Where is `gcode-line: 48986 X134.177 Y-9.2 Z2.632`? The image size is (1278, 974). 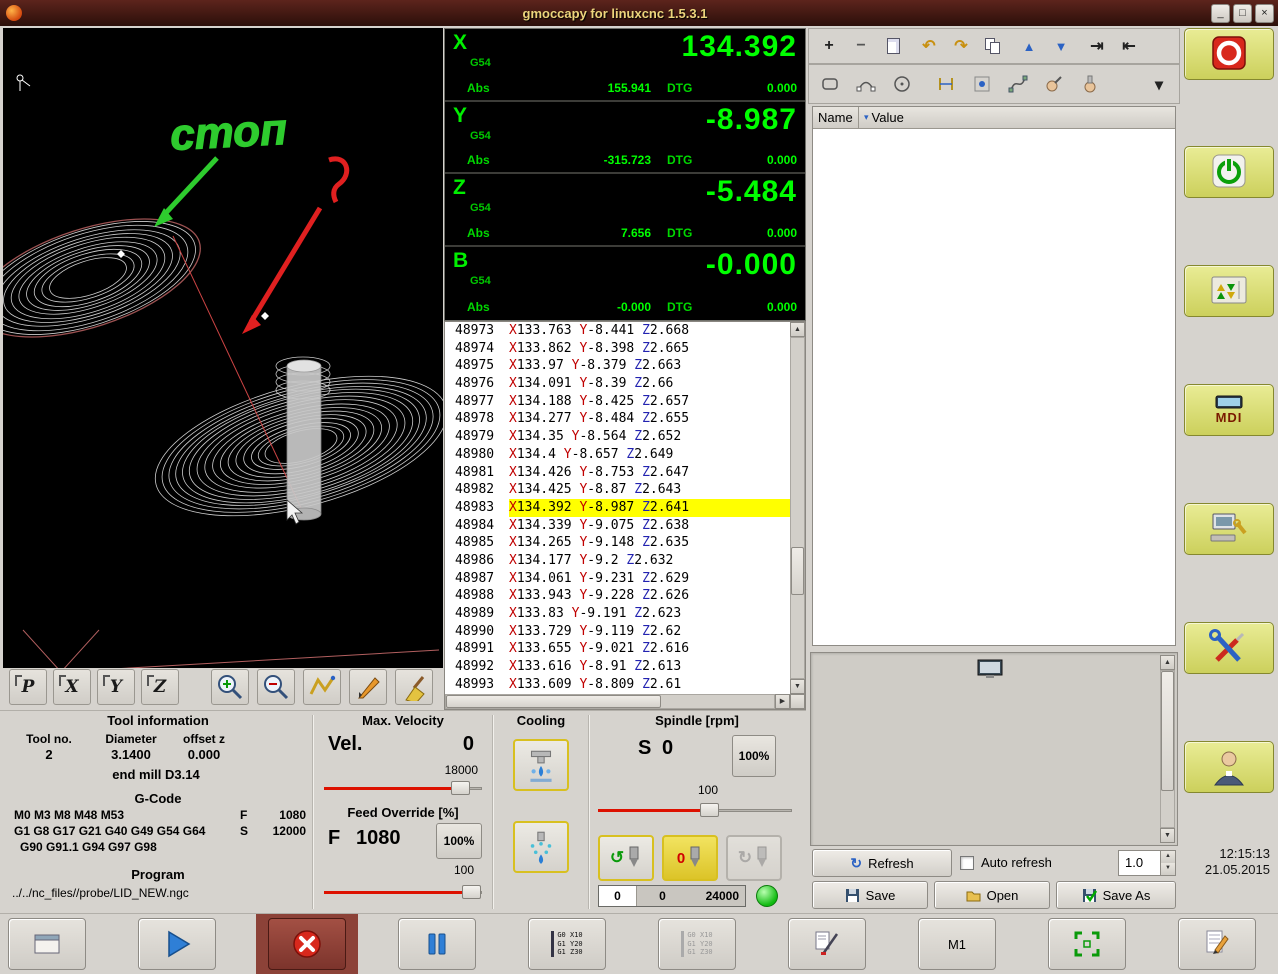
gcode-line: 48986 X134.177 Y-9.2 Z2.632 is located at coordinates (617, 561).